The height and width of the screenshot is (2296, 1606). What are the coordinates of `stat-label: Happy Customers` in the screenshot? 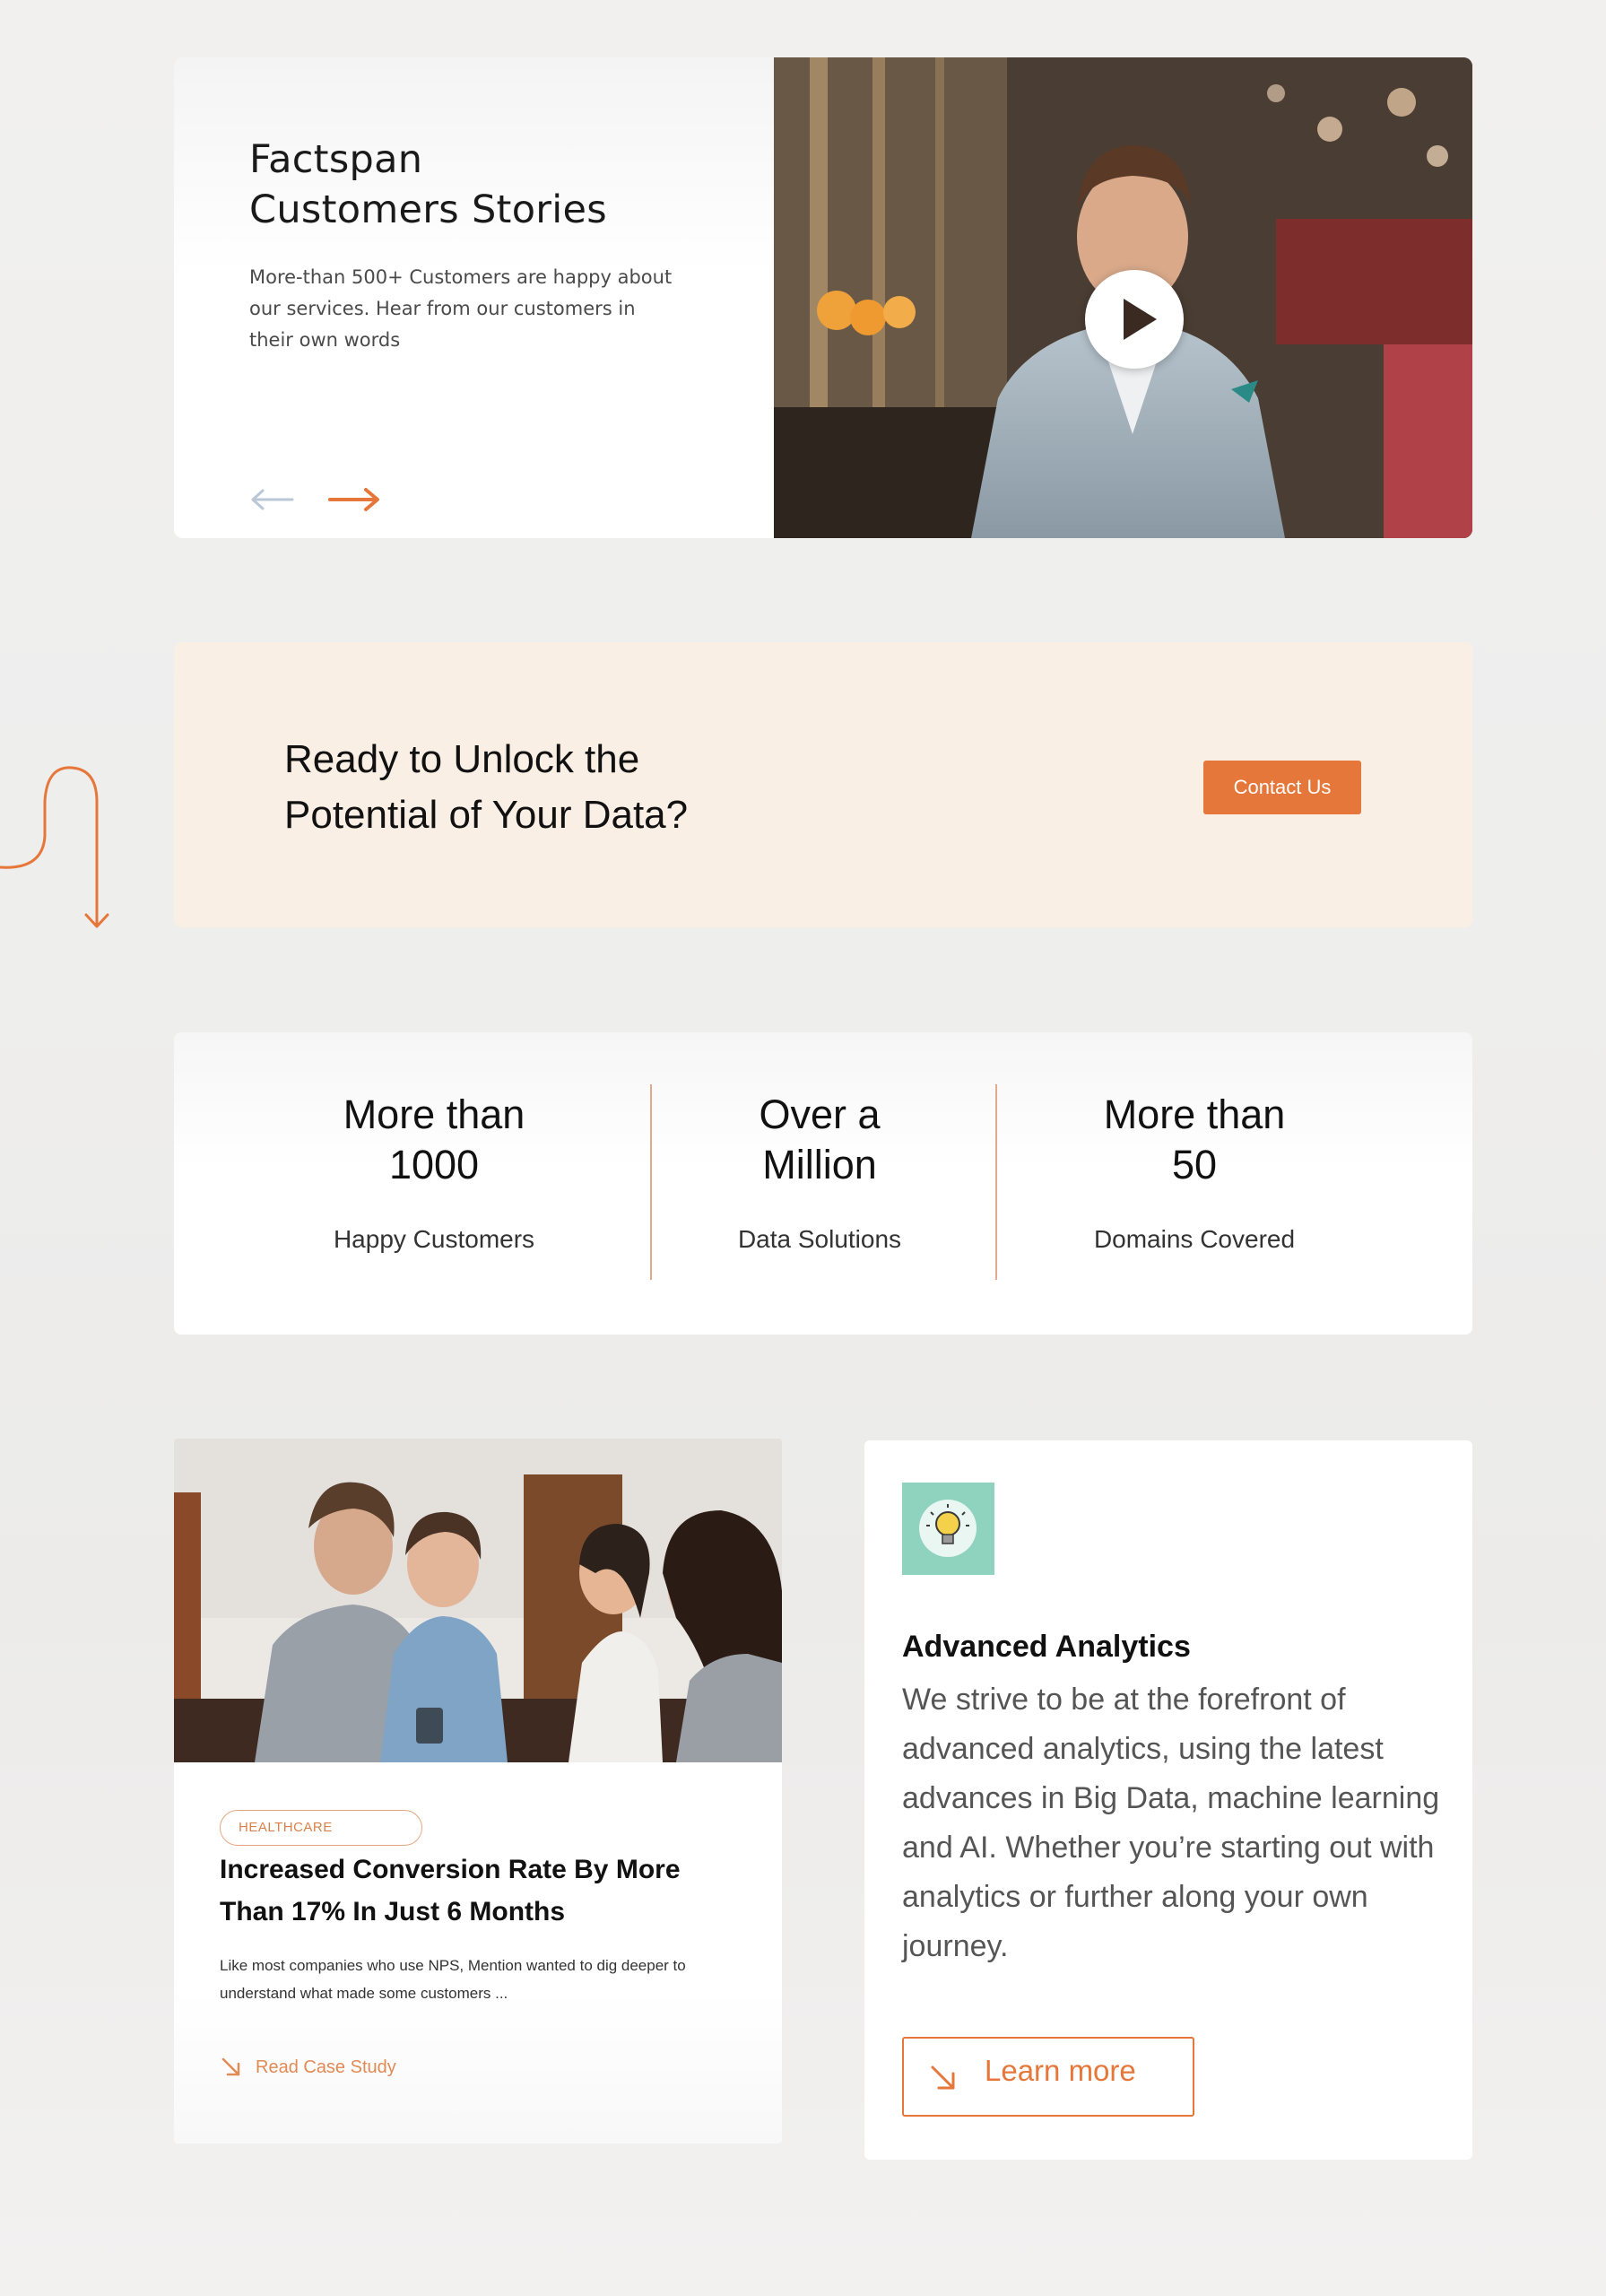 It's located at (434, 1239).